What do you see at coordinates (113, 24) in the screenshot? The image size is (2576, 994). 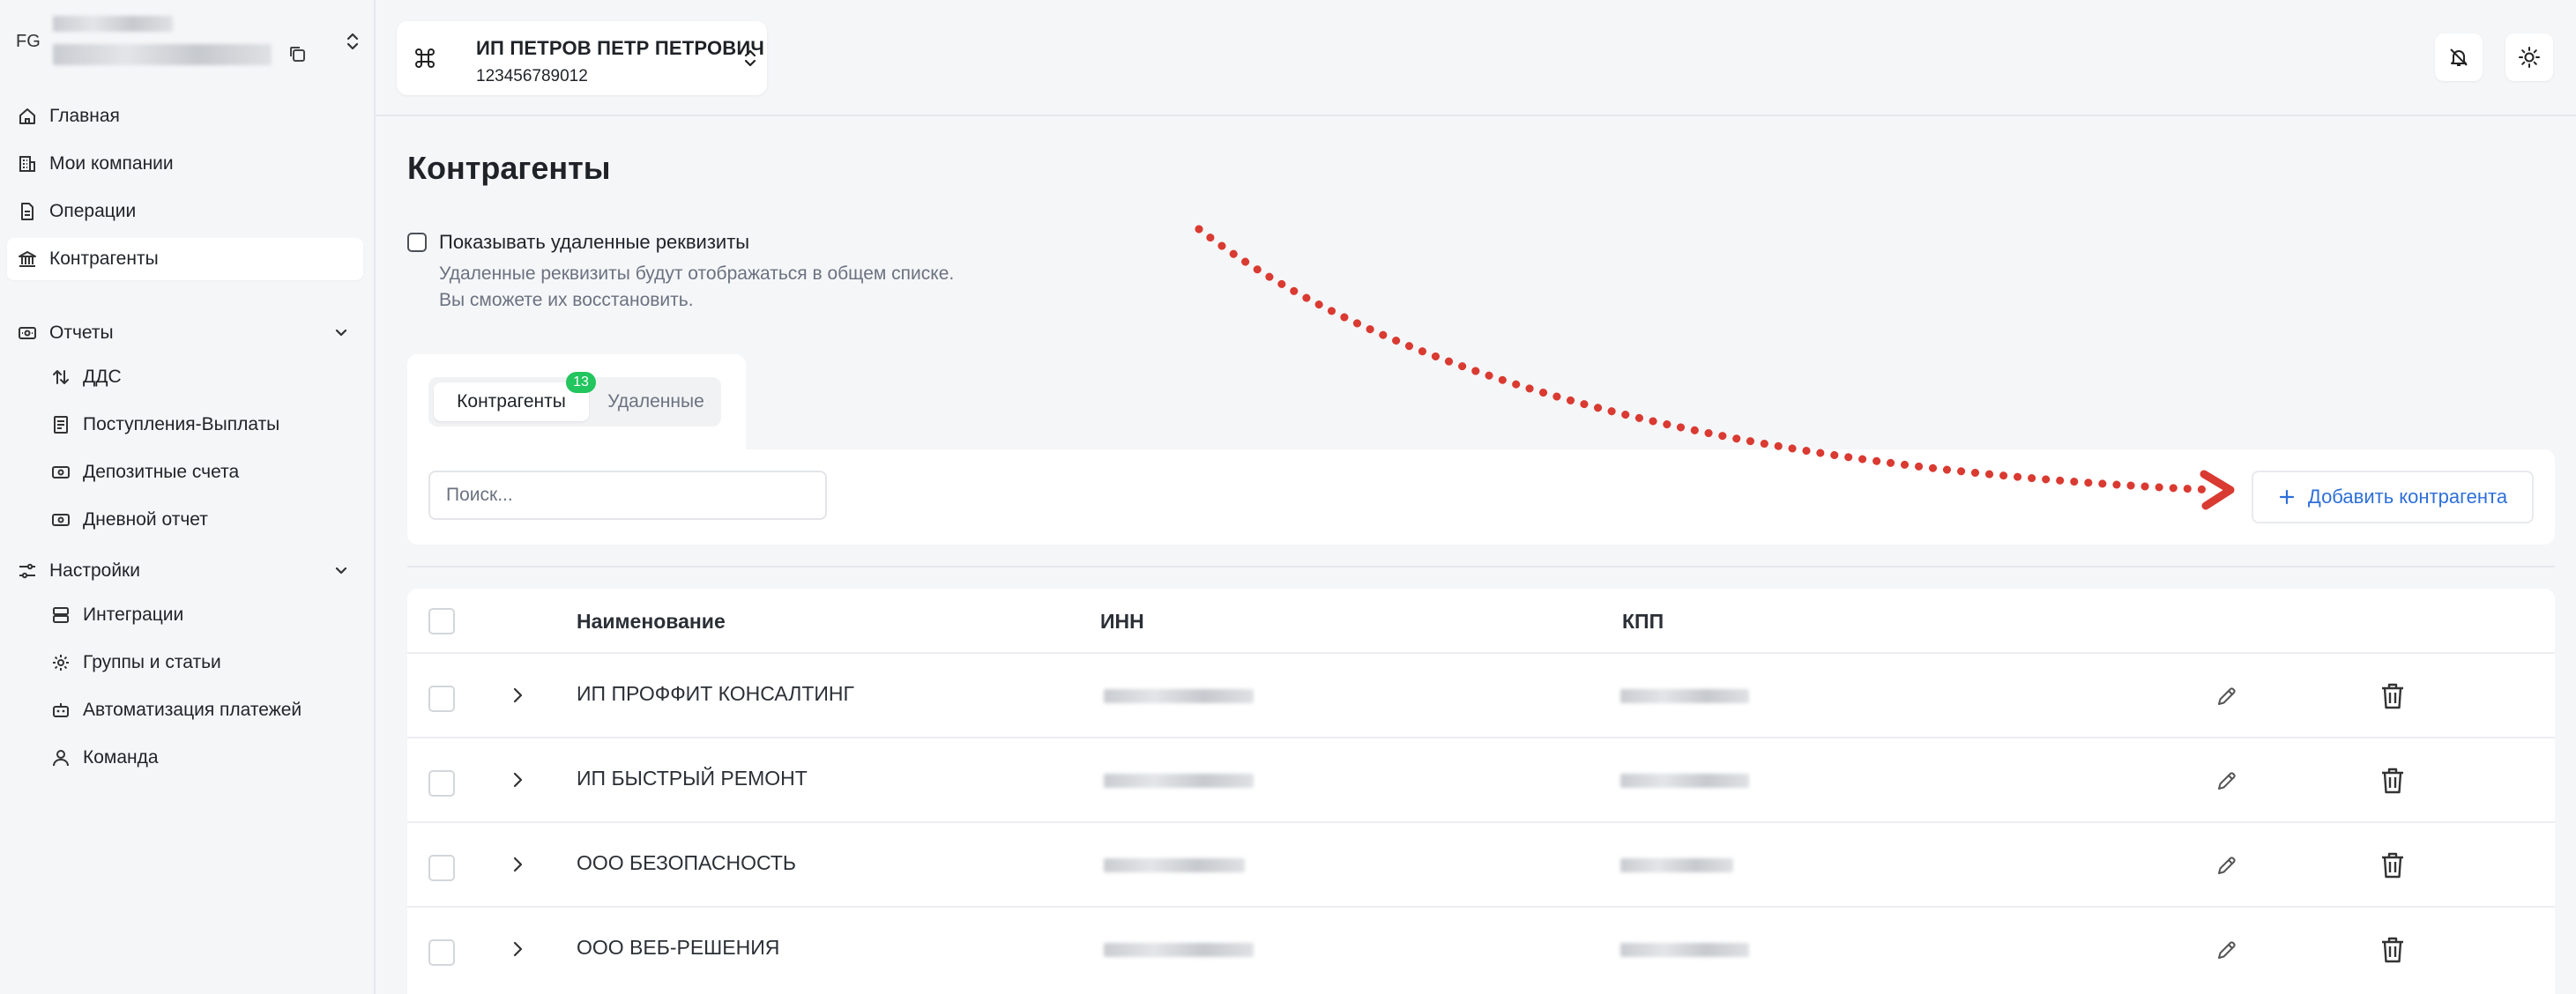 I see `redacted-account-name` at bounding box center [113, 24].